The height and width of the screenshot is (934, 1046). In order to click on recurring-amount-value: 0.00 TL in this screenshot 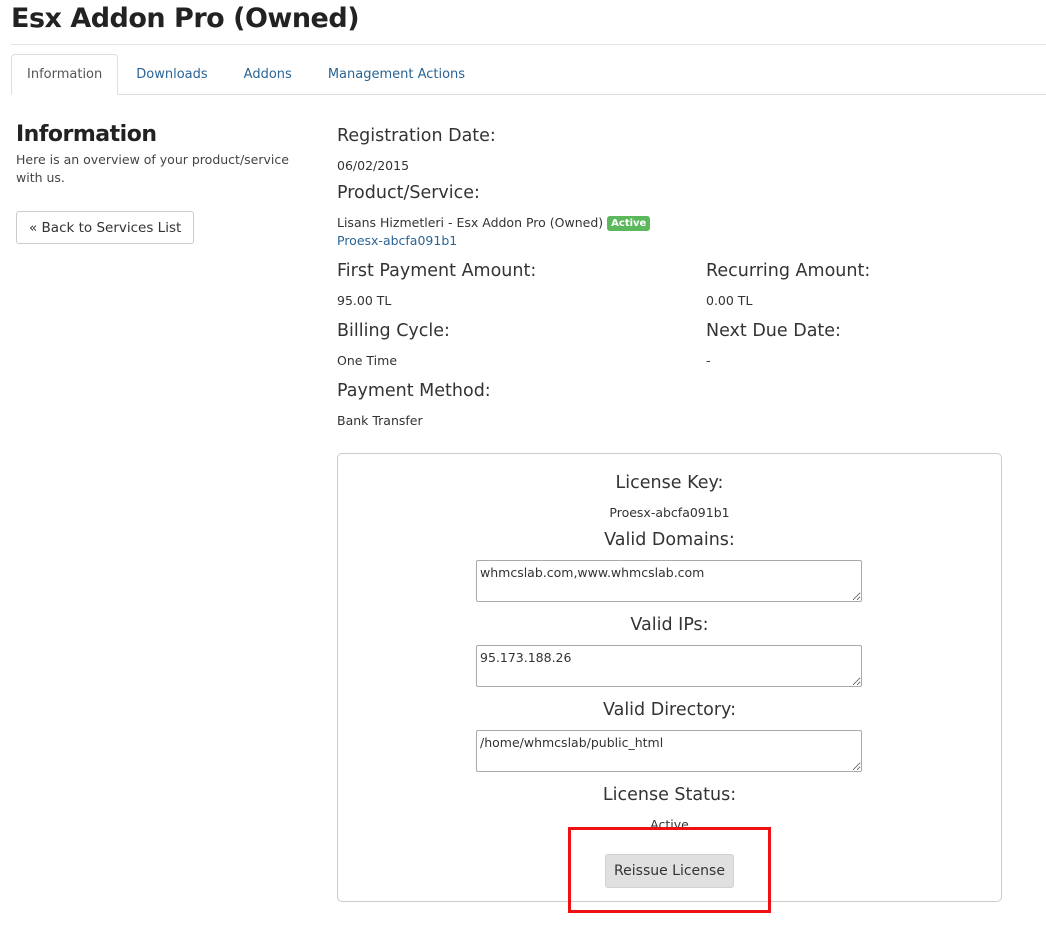, I will do `click(729, 300)`.